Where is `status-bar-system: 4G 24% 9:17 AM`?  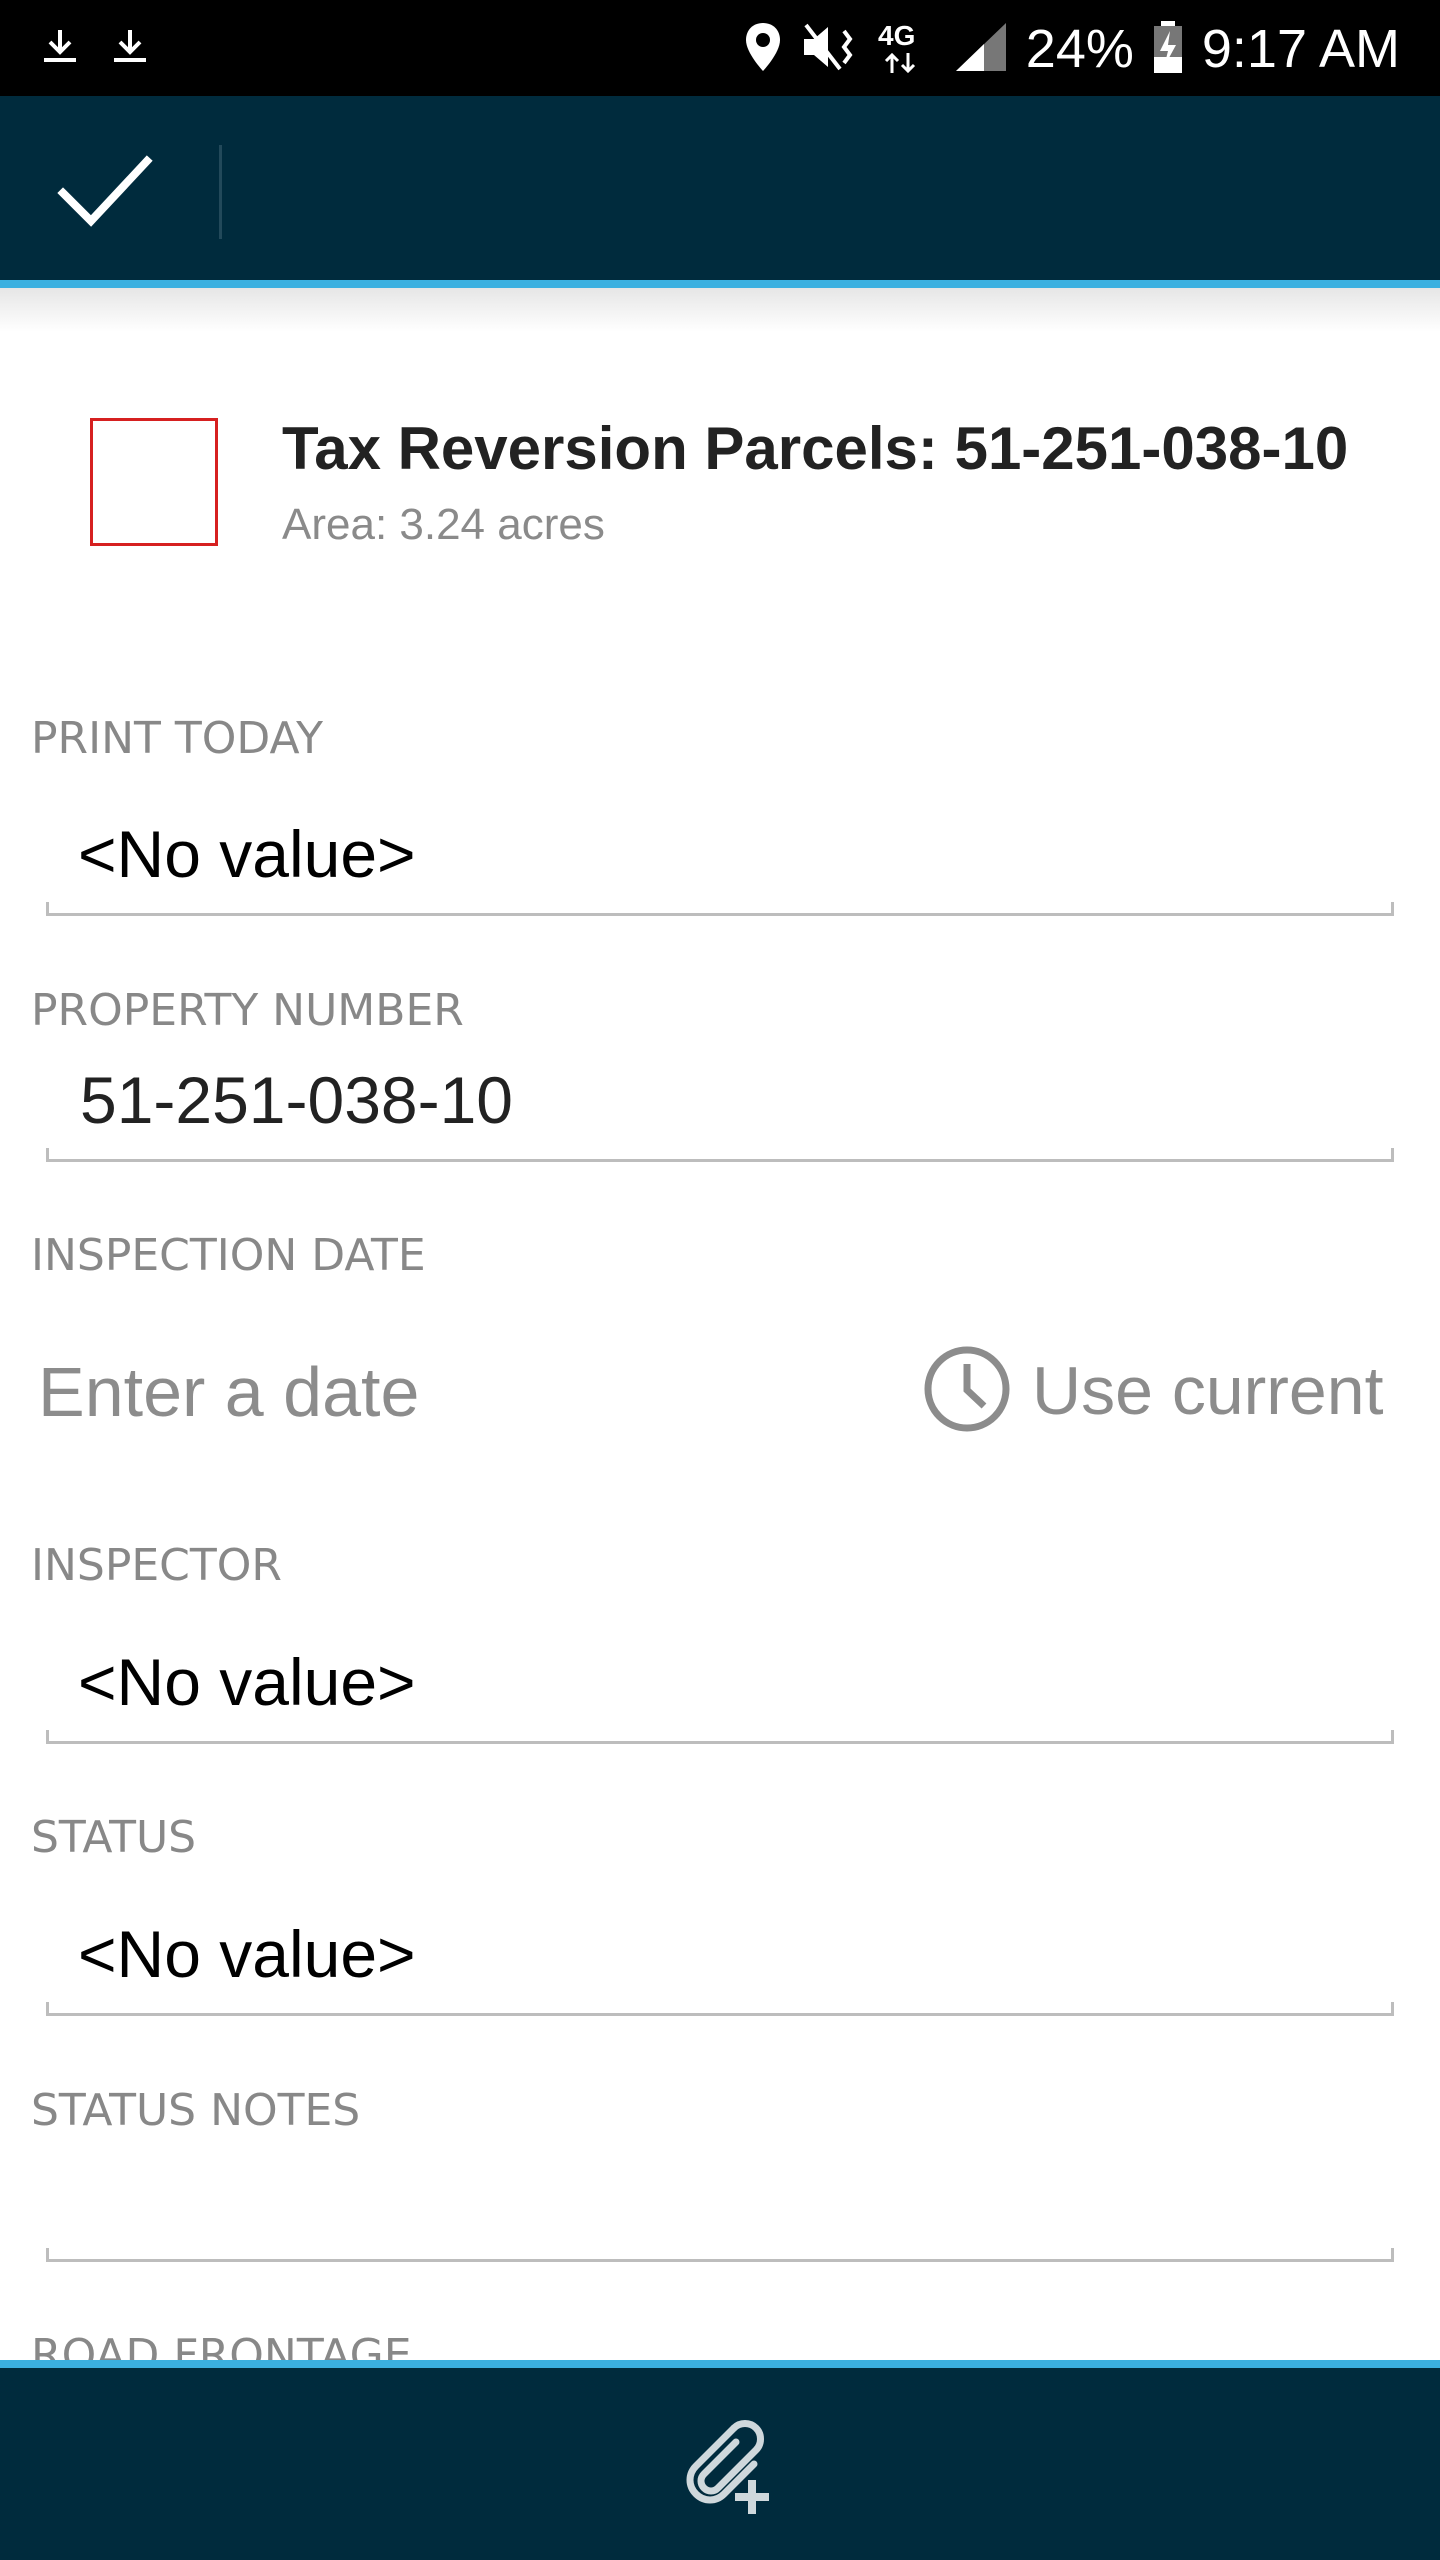 status-bar-system: 4G 24% 9:17 AM is located at coordinates (1072, 49).